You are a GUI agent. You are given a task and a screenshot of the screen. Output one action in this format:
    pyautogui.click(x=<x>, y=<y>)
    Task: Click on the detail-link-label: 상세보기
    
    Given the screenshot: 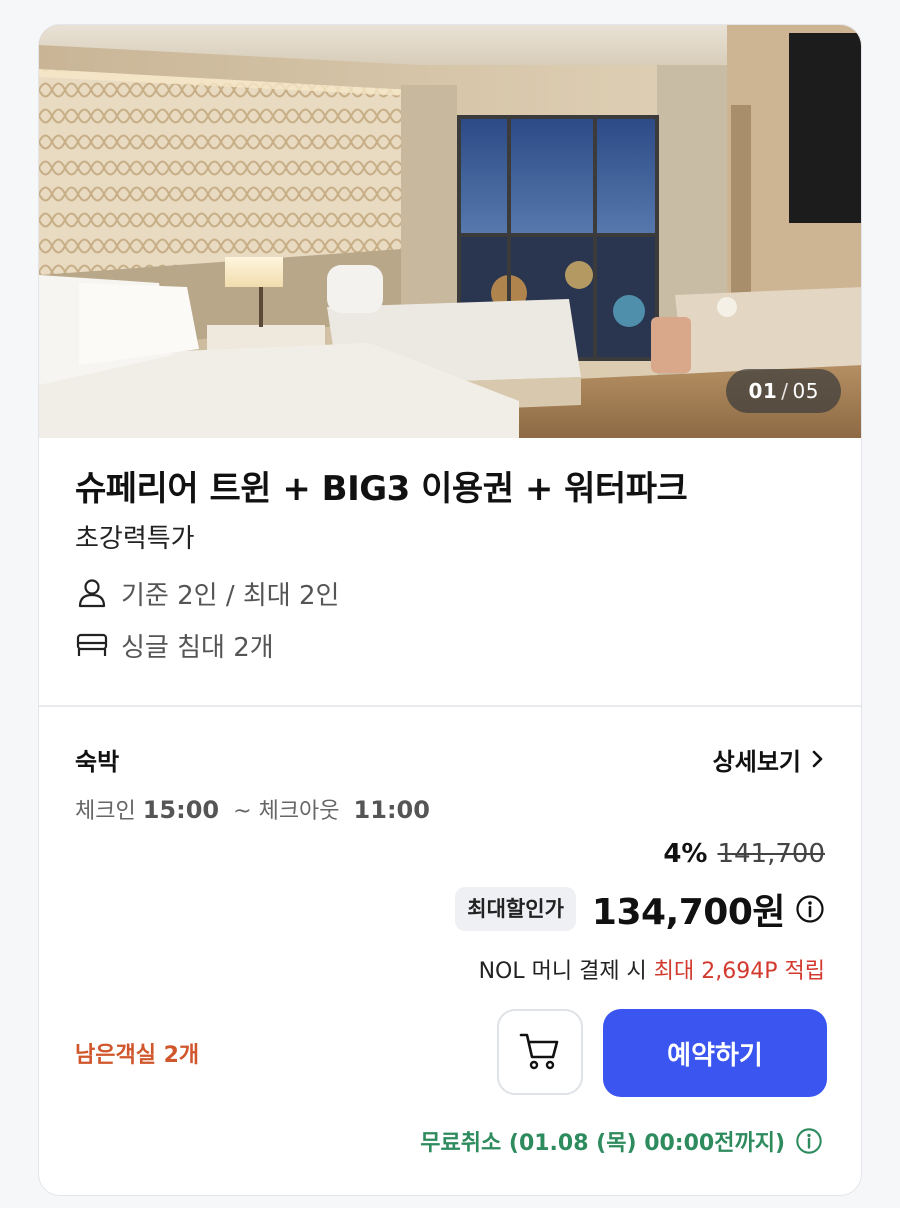 What is the action you would take?
    pyautogui.click(x=756, y=761)
    